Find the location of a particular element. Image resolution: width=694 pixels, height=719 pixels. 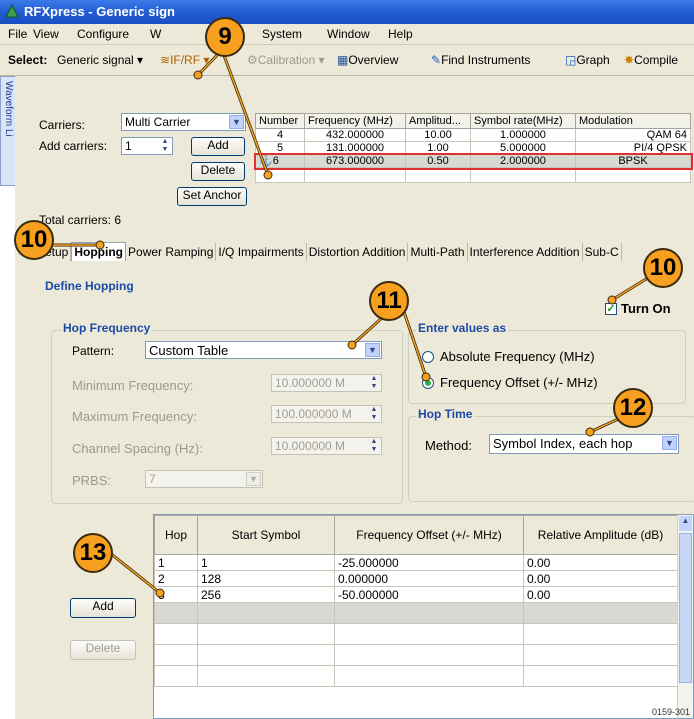

callout-9: 9 is located at coordinates (225, 37).